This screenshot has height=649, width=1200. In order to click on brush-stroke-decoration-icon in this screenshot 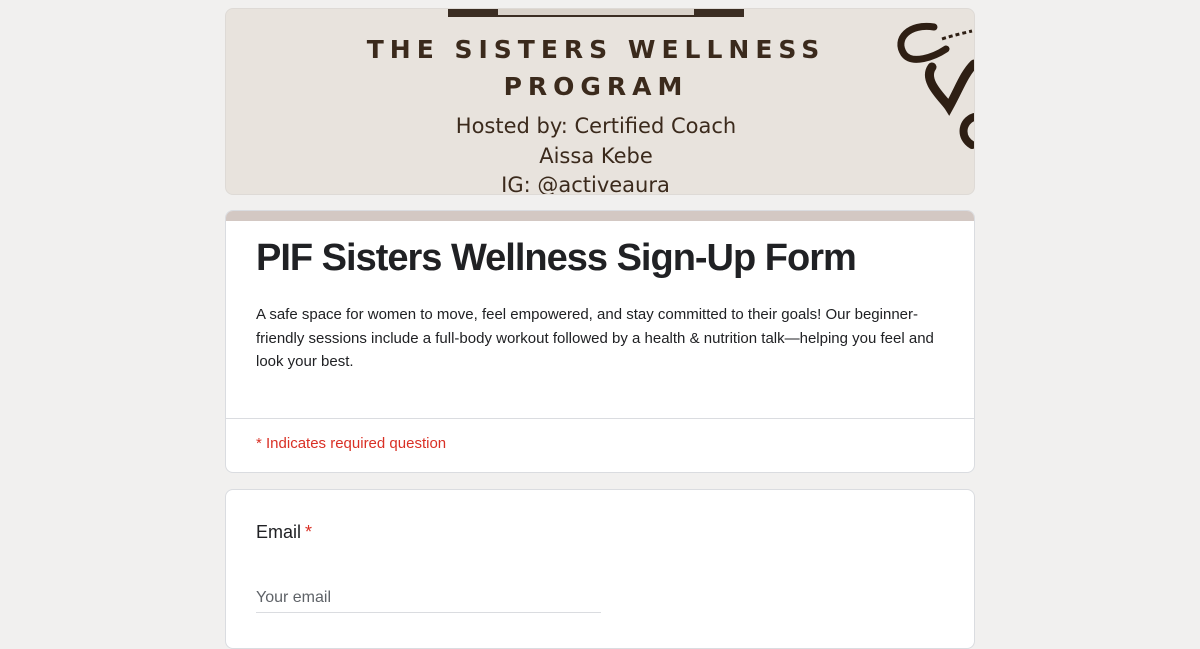, I will do `click(935, 85)`.